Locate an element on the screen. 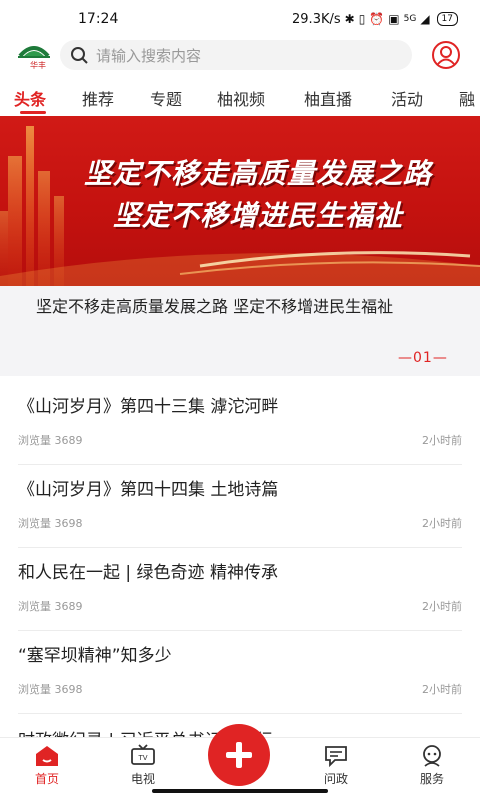 The image size is (480, 800). status-icons: 29.3K/s ✱ ▯ ⏰ ▣ 5G ◢ 17 is located at coordinates (375, 19).